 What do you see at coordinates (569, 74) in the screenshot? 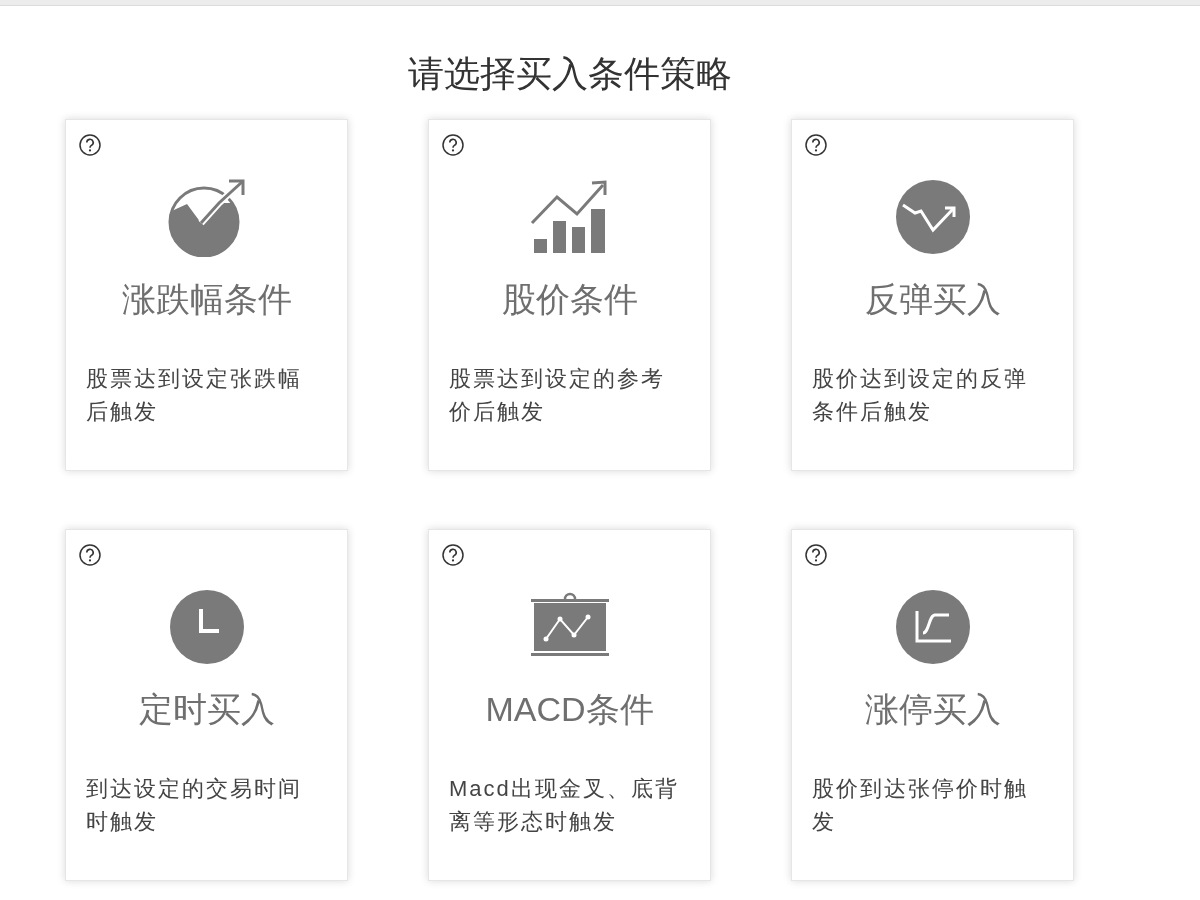
I see `page-heading: 请选择买入条件策略` at bounding box center [569, 74].